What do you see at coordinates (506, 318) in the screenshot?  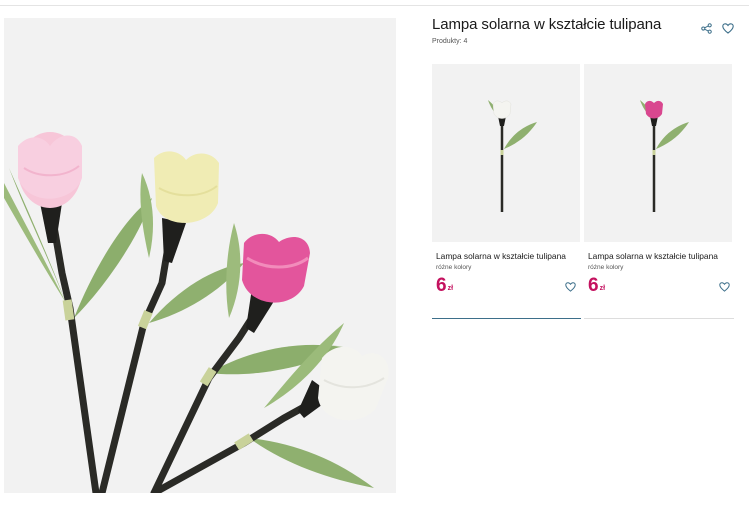 I see `card-divider-active` at bounding box center [506, 318].